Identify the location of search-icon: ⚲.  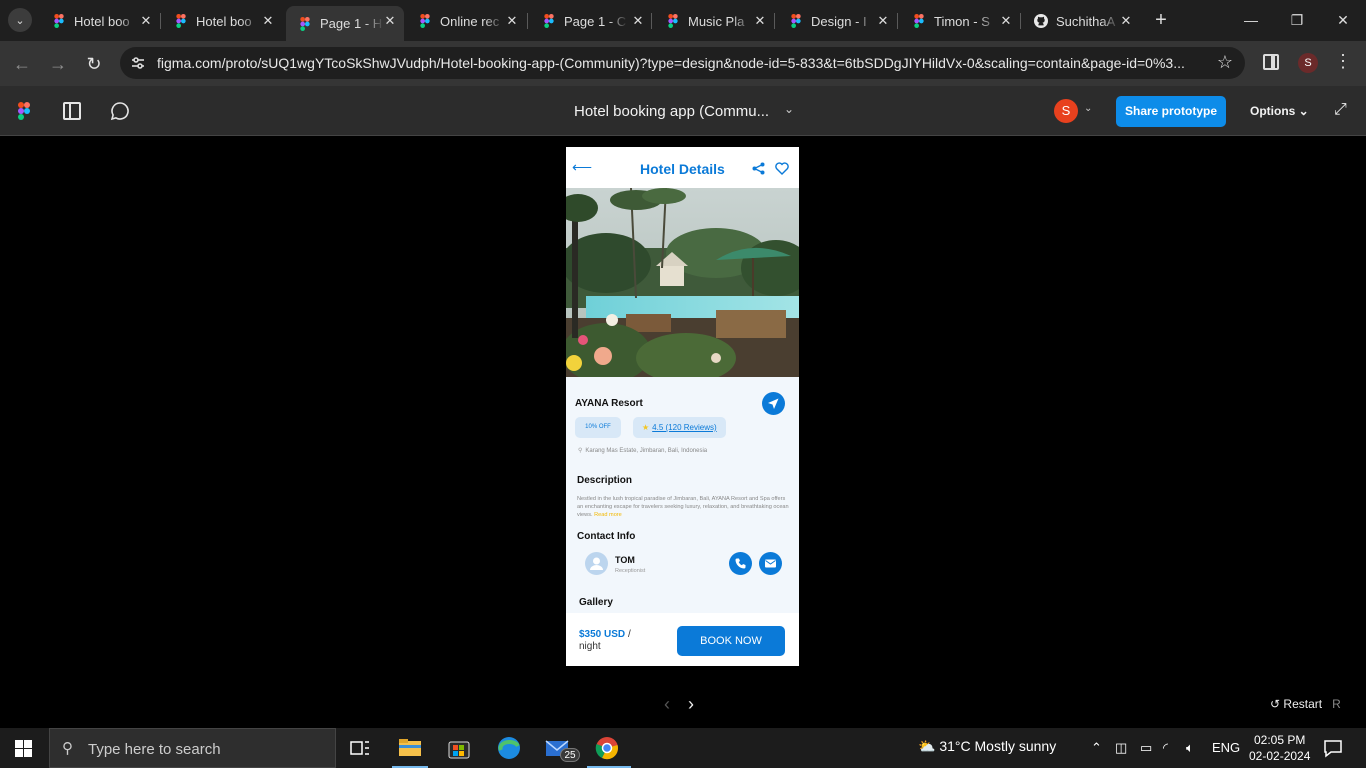
(67, 748).